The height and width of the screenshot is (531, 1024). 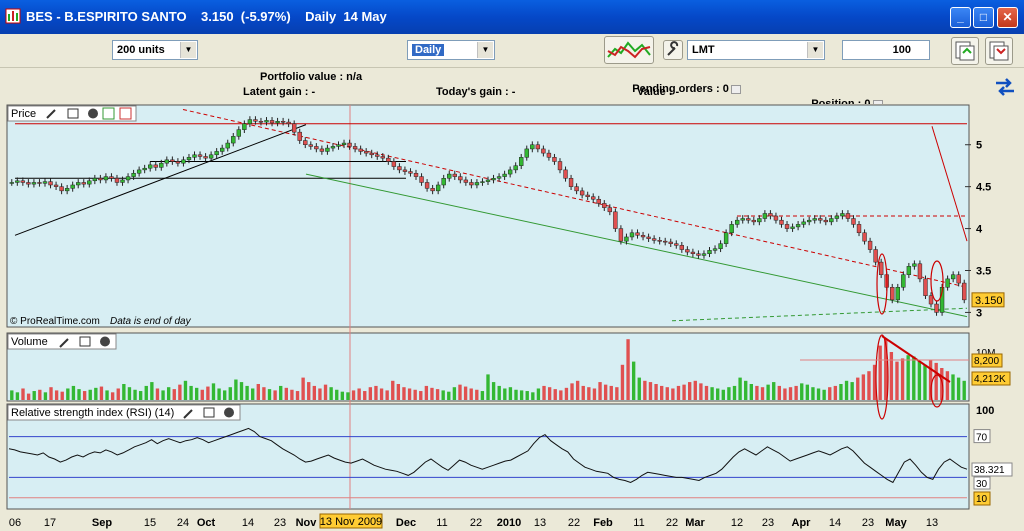 I want to click on indicators-icon, so click(x=629, y=50).